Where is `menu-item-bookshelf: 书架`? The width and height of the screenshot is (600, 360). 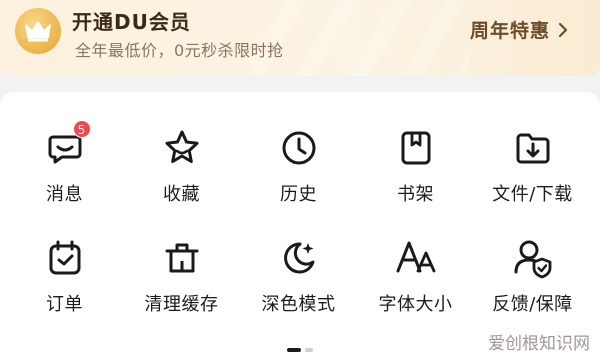 menu-item-bookshelf: 书架 is located at coordinates (415, 181).